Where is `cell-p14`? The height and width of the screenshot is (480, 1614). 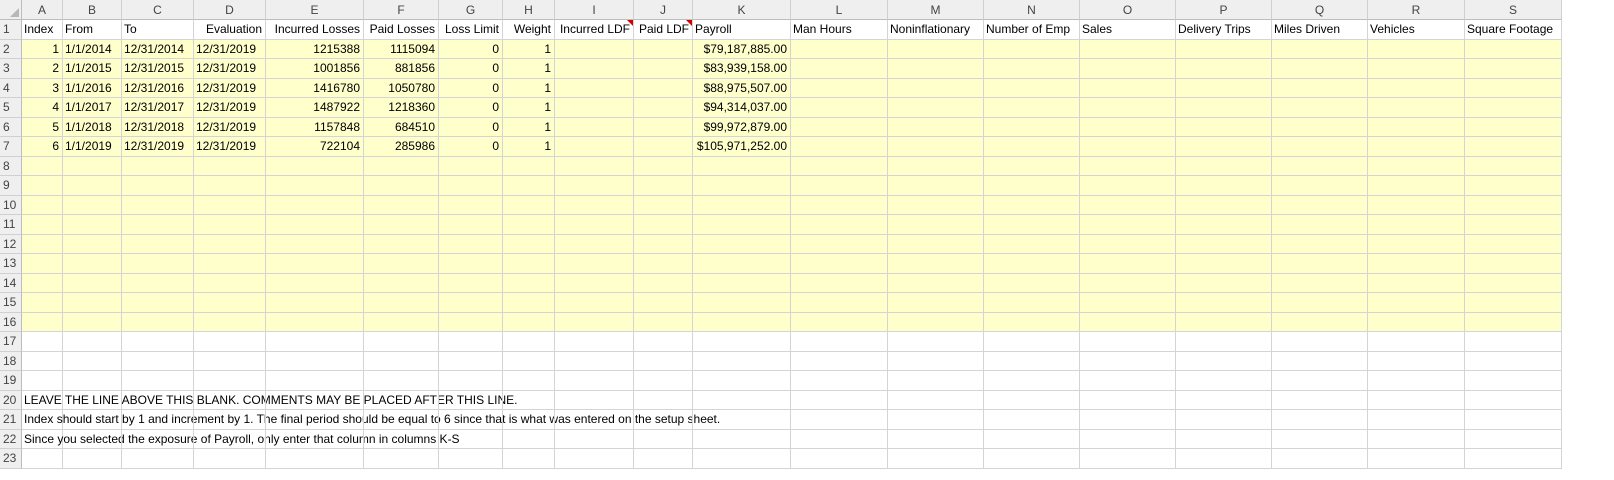 cell-p14 is located at coordinates (1224, 283).